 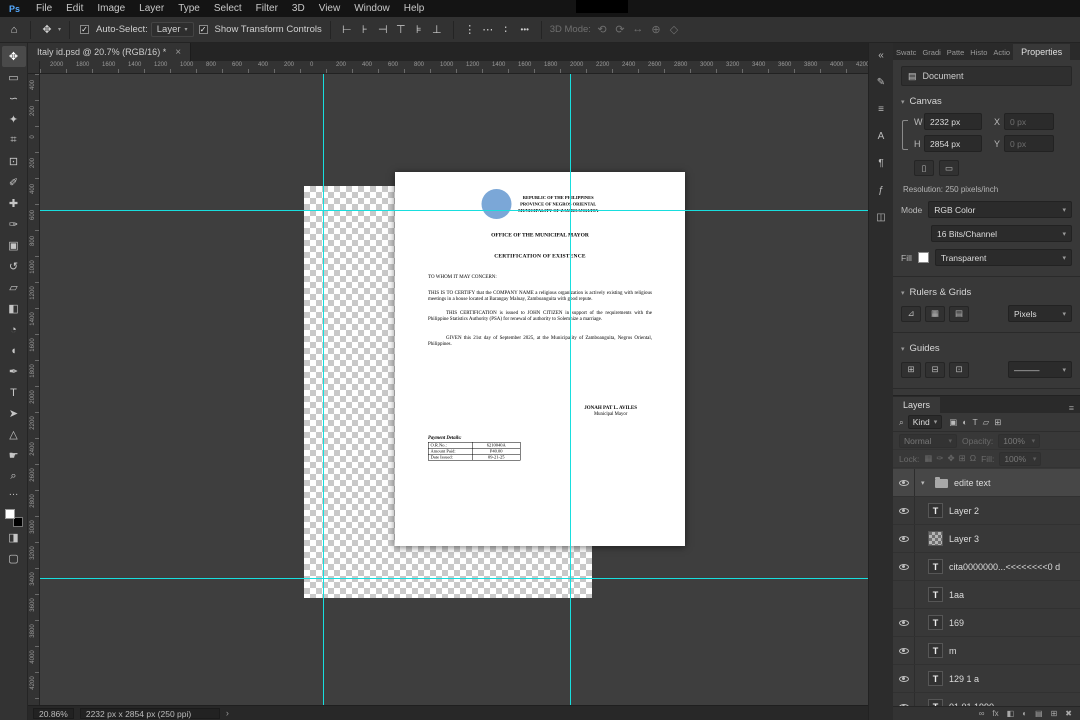 What do you see at coordinates (986, 483) in the screenshot?
I see `layer-row: ▾ edite text` at bounding box center [986, 483].